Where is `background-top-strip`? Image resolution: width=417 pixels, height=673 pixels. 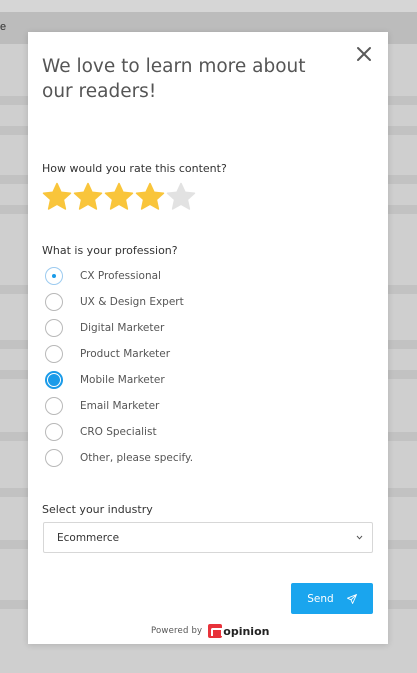
background-top-strip is located at coordinates (208, 6).